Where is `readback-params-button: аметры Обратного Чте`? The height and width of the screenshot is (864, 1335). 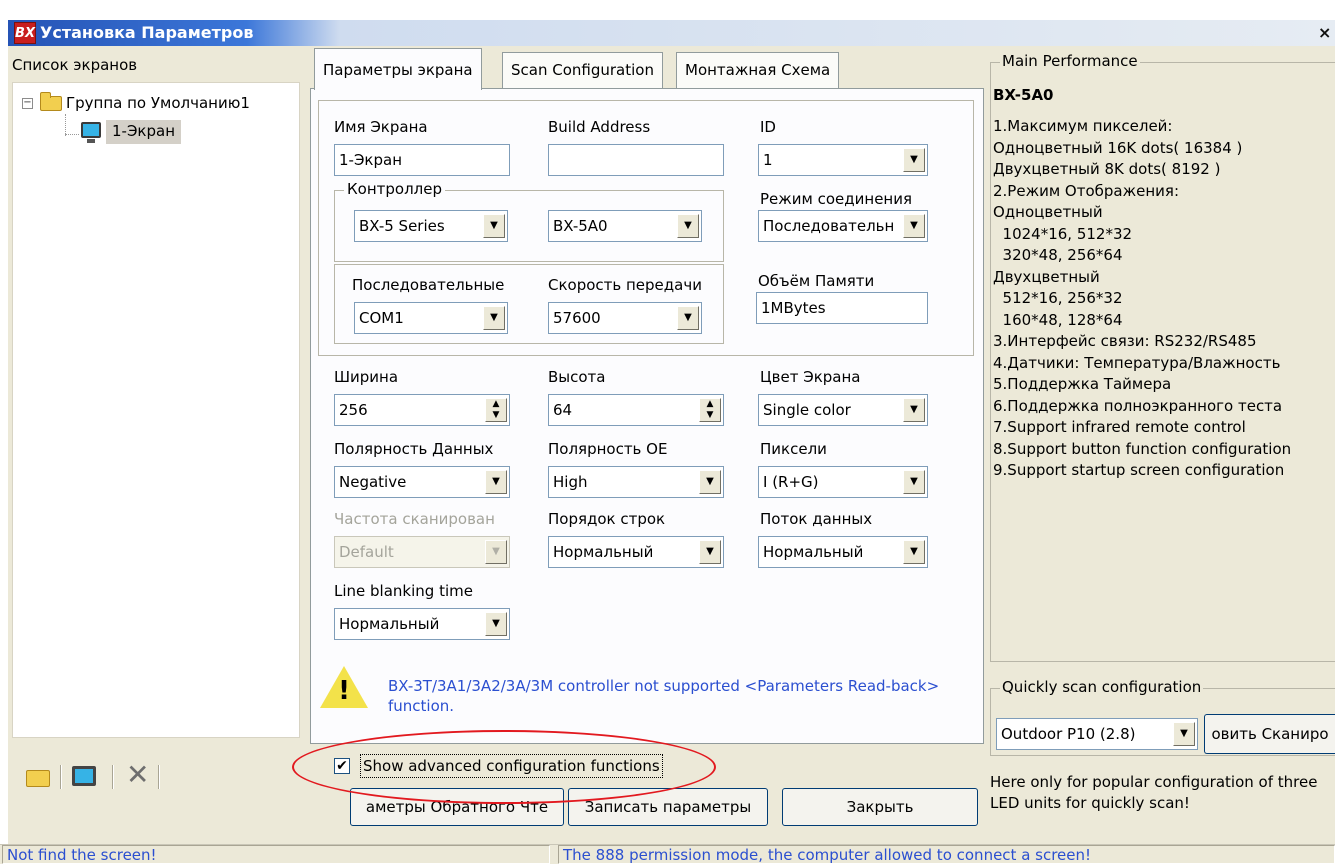 readback-params-button: аметры Обратного Чте is located at coordinates (457, 807).